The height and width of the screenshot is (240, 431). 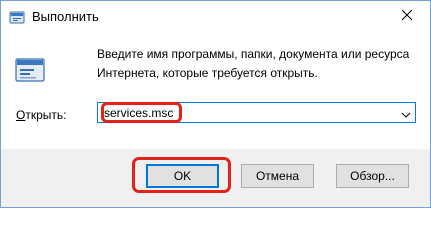 I want to click on title-bar: Выполнить, so click(x=215, y=16).